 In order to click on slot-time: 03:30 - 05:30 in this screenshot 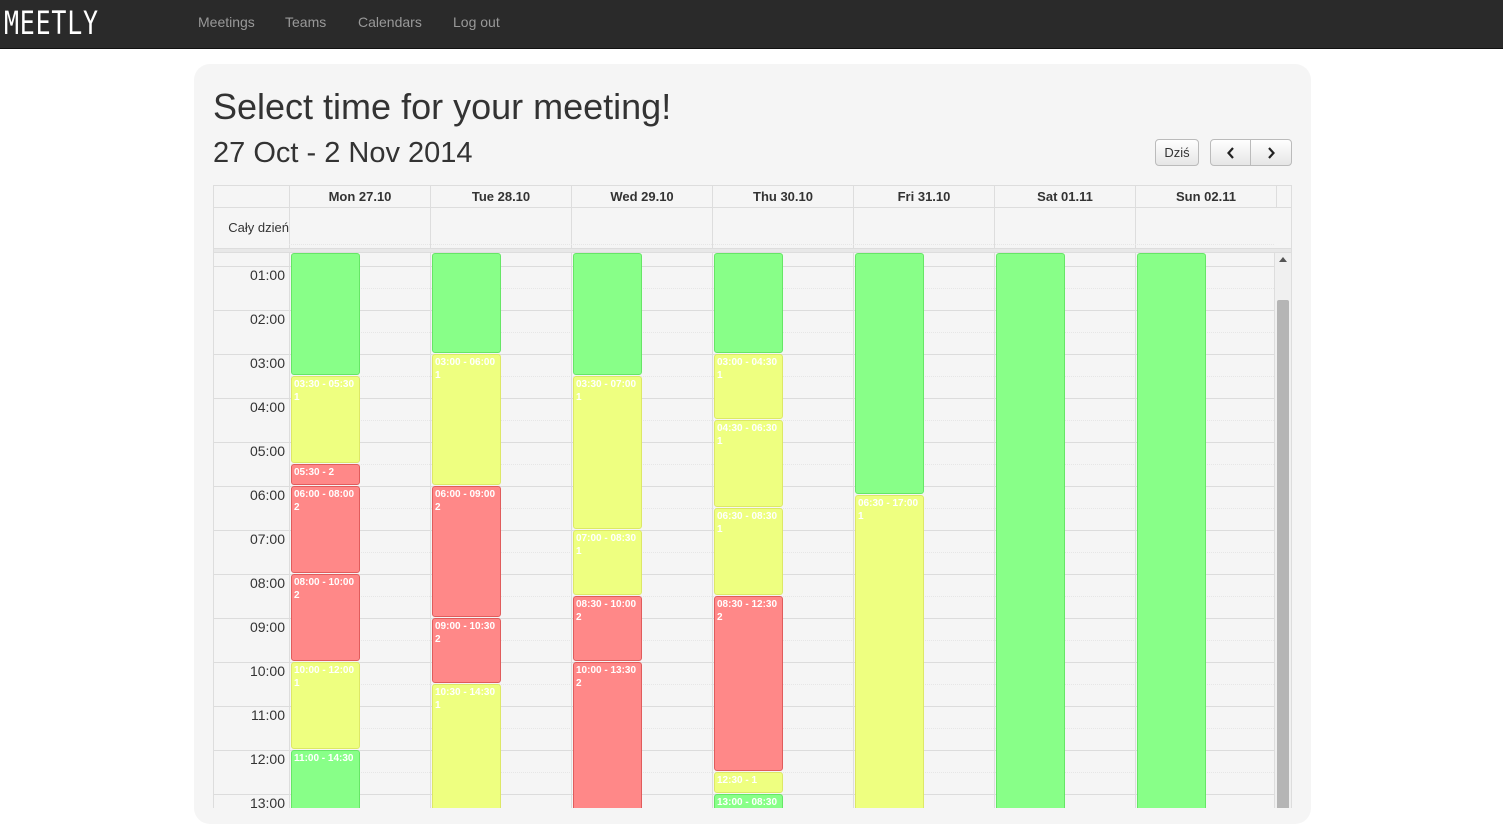, I will do `click(324, 384)`.